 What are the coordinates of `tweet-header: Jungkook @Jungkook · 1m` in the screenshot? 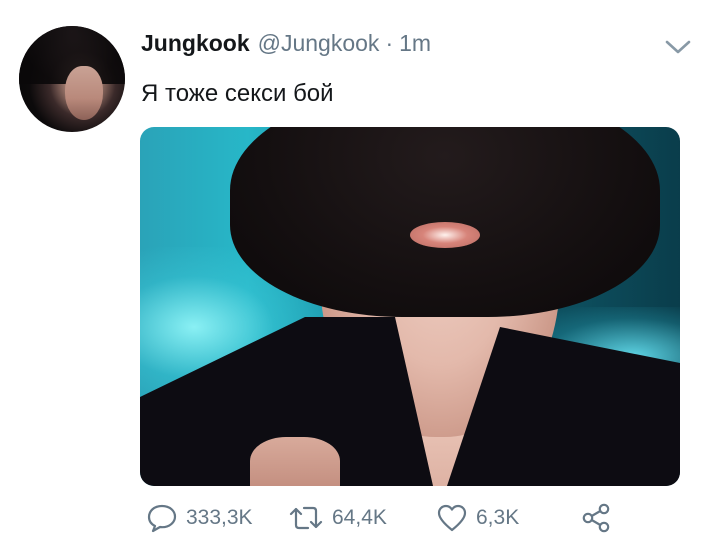 It's located at (286, 47).